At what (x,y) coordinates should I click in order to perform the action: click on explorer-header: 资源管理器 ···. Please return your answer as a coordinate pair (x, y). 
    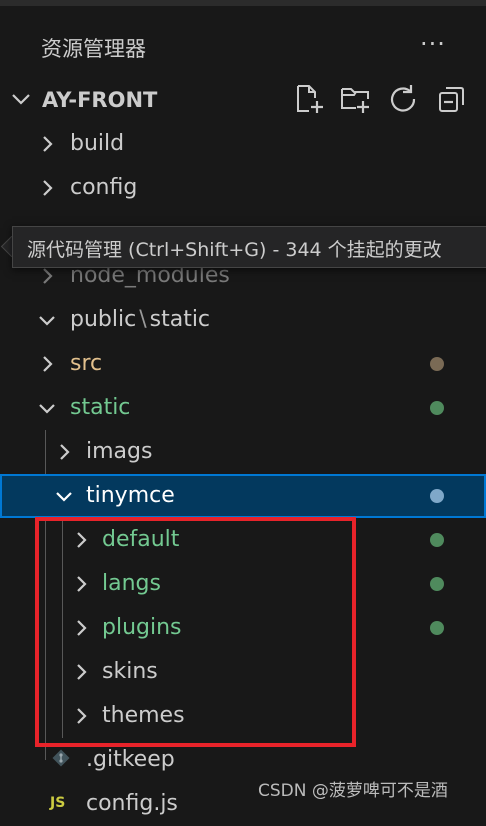
    Looking at the image, I should click on (243, 41).